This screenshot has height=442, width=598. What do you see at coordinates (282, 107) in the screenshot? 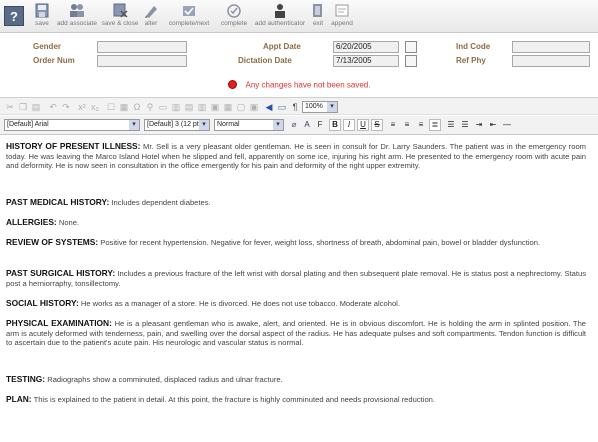
I see `form-icon: ▭` at bounding box center [282, 107].